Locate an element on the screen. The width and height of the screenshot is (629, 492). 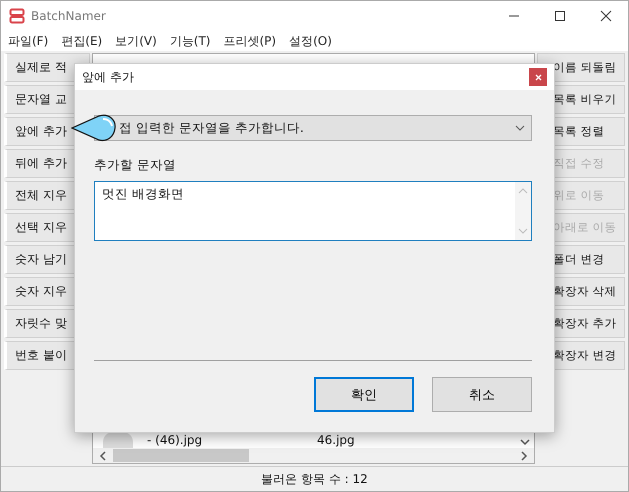
dialog-button: 확인 is located at coordinates (364, 394).